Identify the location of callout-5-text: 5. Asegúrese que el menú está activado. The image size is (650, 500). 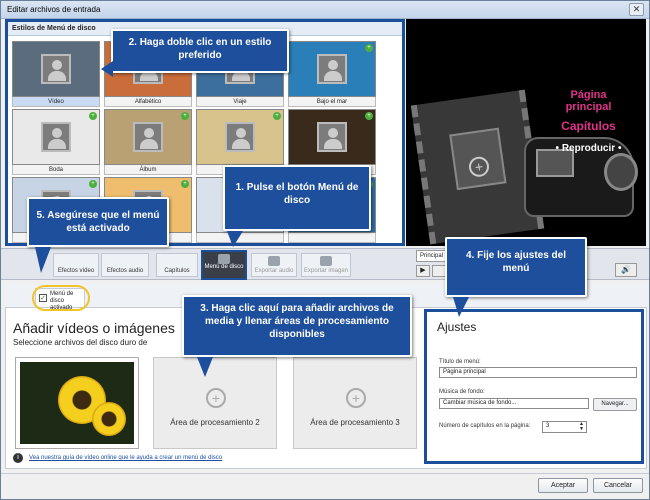
(98, 222).